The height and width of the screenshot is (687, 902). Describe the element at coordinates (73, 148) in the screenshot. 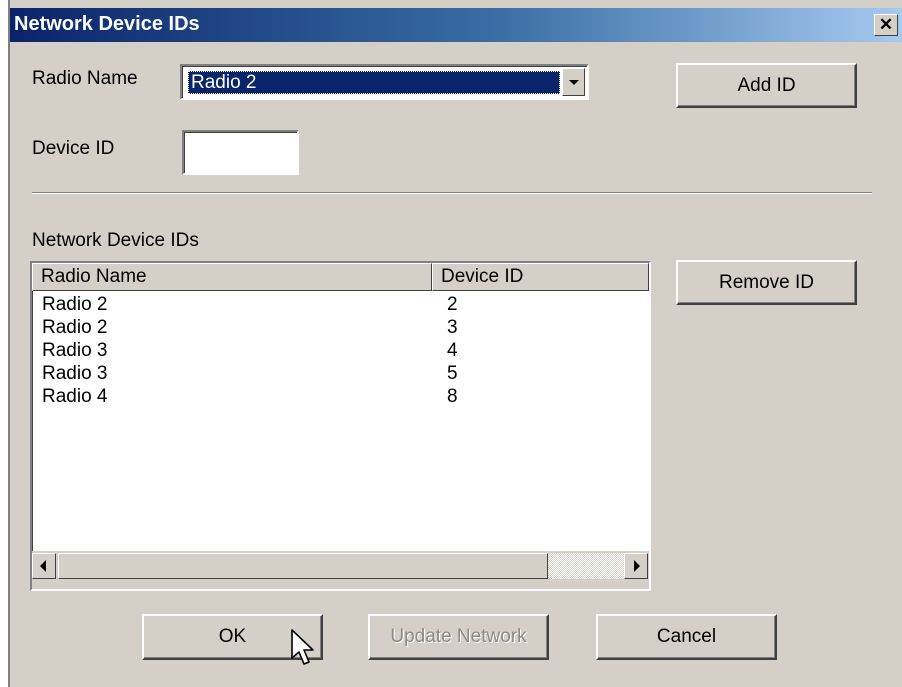

I see `device-id-label: Device ID` at that location.